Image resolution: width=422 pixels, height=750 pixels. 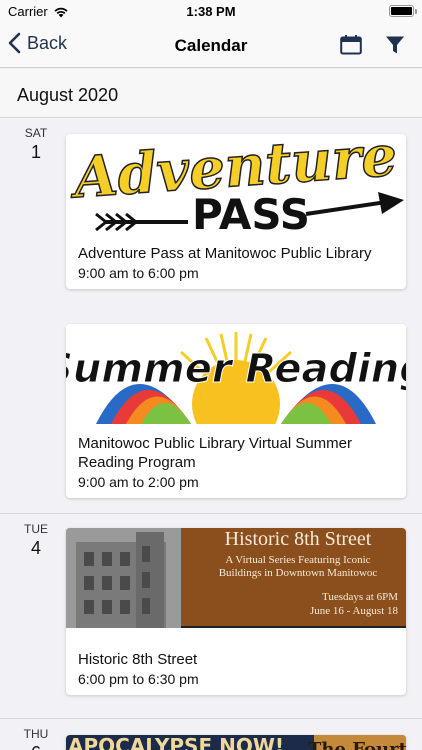 What do you see at coordinates (298, 539) in the screenshot?
I see `historic-banner-heading: Historic 8th Street` at bounding box center [298, 539].